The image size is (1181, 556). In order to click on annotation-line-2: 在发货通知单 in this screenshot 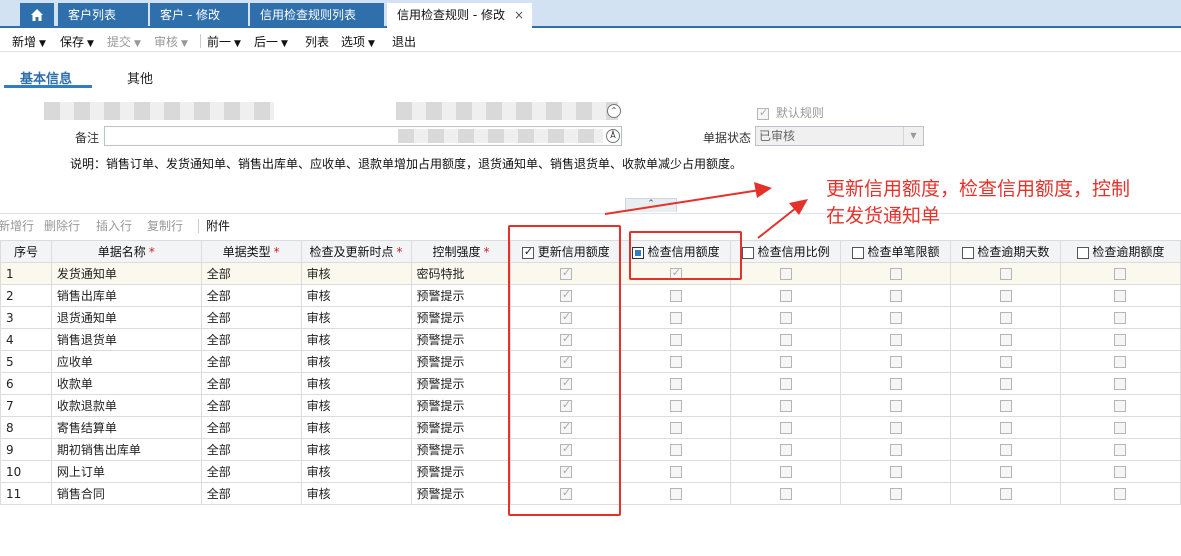, I will do `click(883, 216)`.